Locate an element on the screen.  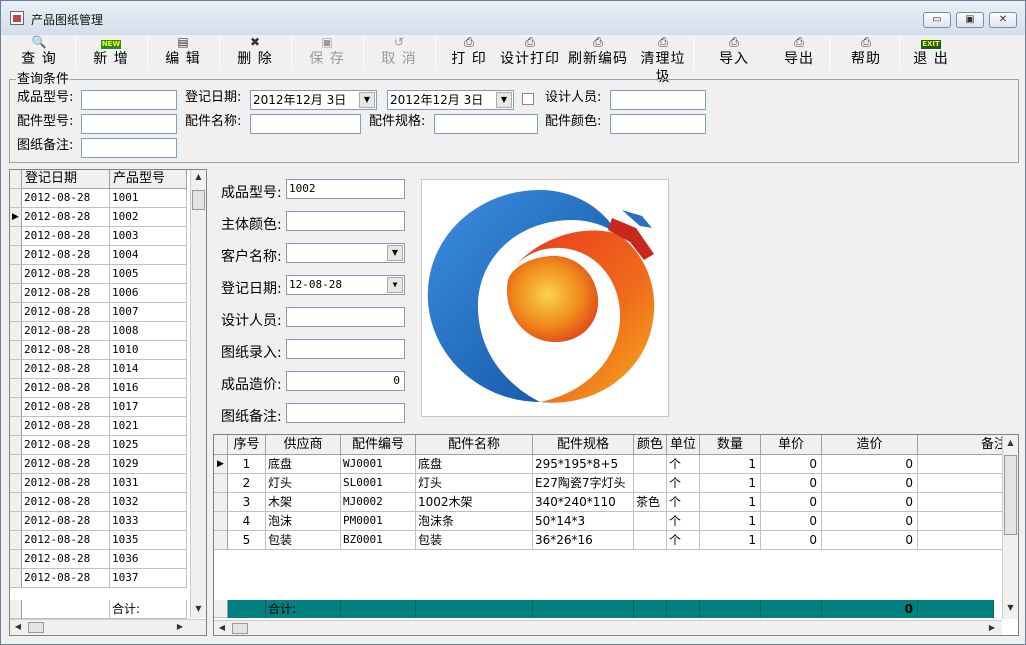
column-header-unit-price: 单价 is located at coordinates (791, 445).